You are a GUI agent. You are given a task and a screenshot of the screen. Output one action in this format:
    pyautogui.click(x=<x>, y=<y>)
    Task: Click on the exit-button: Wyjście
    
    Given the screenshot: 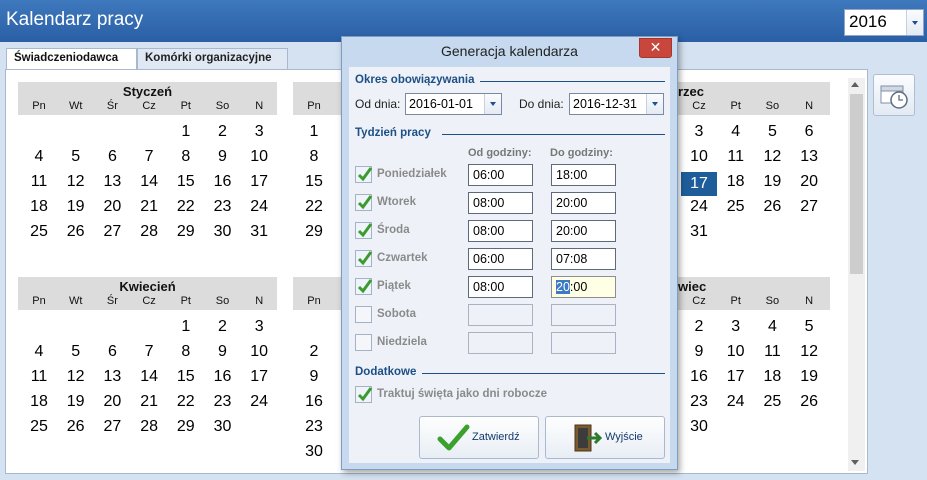 What is the action you would take?
    pyautogui.click(x=605, y=437)
    